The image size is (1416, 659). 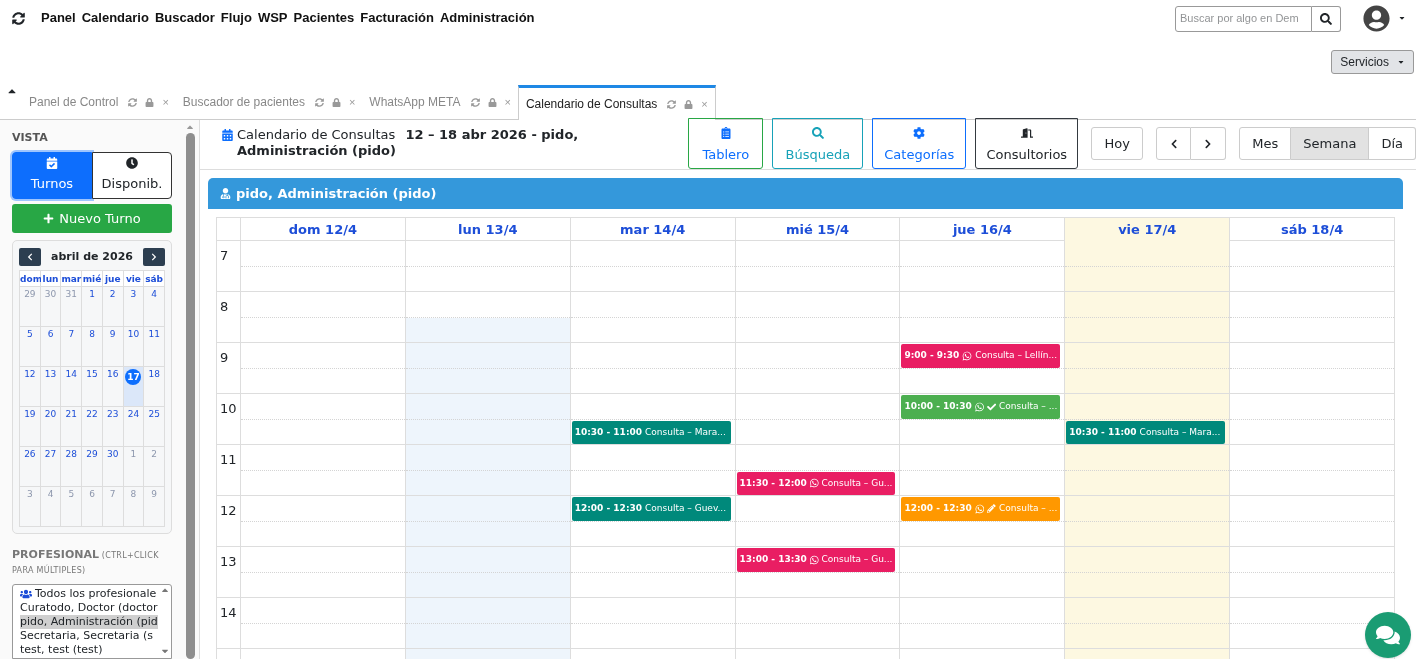 What do you see at coordinates (134, 427) in the screenshot?
I see `day-cell: 24` at bounding box center [134, 427].